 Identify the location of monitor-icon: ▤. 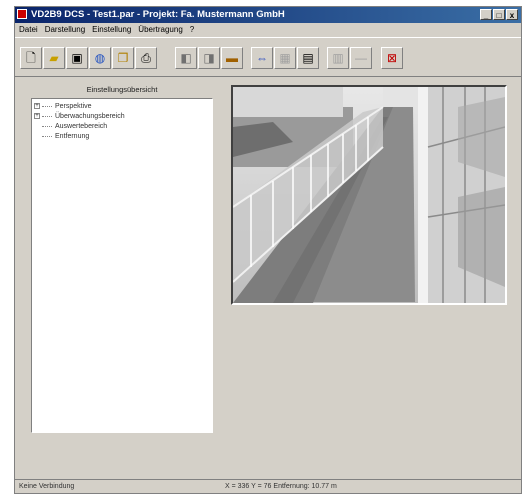
(308, 58).